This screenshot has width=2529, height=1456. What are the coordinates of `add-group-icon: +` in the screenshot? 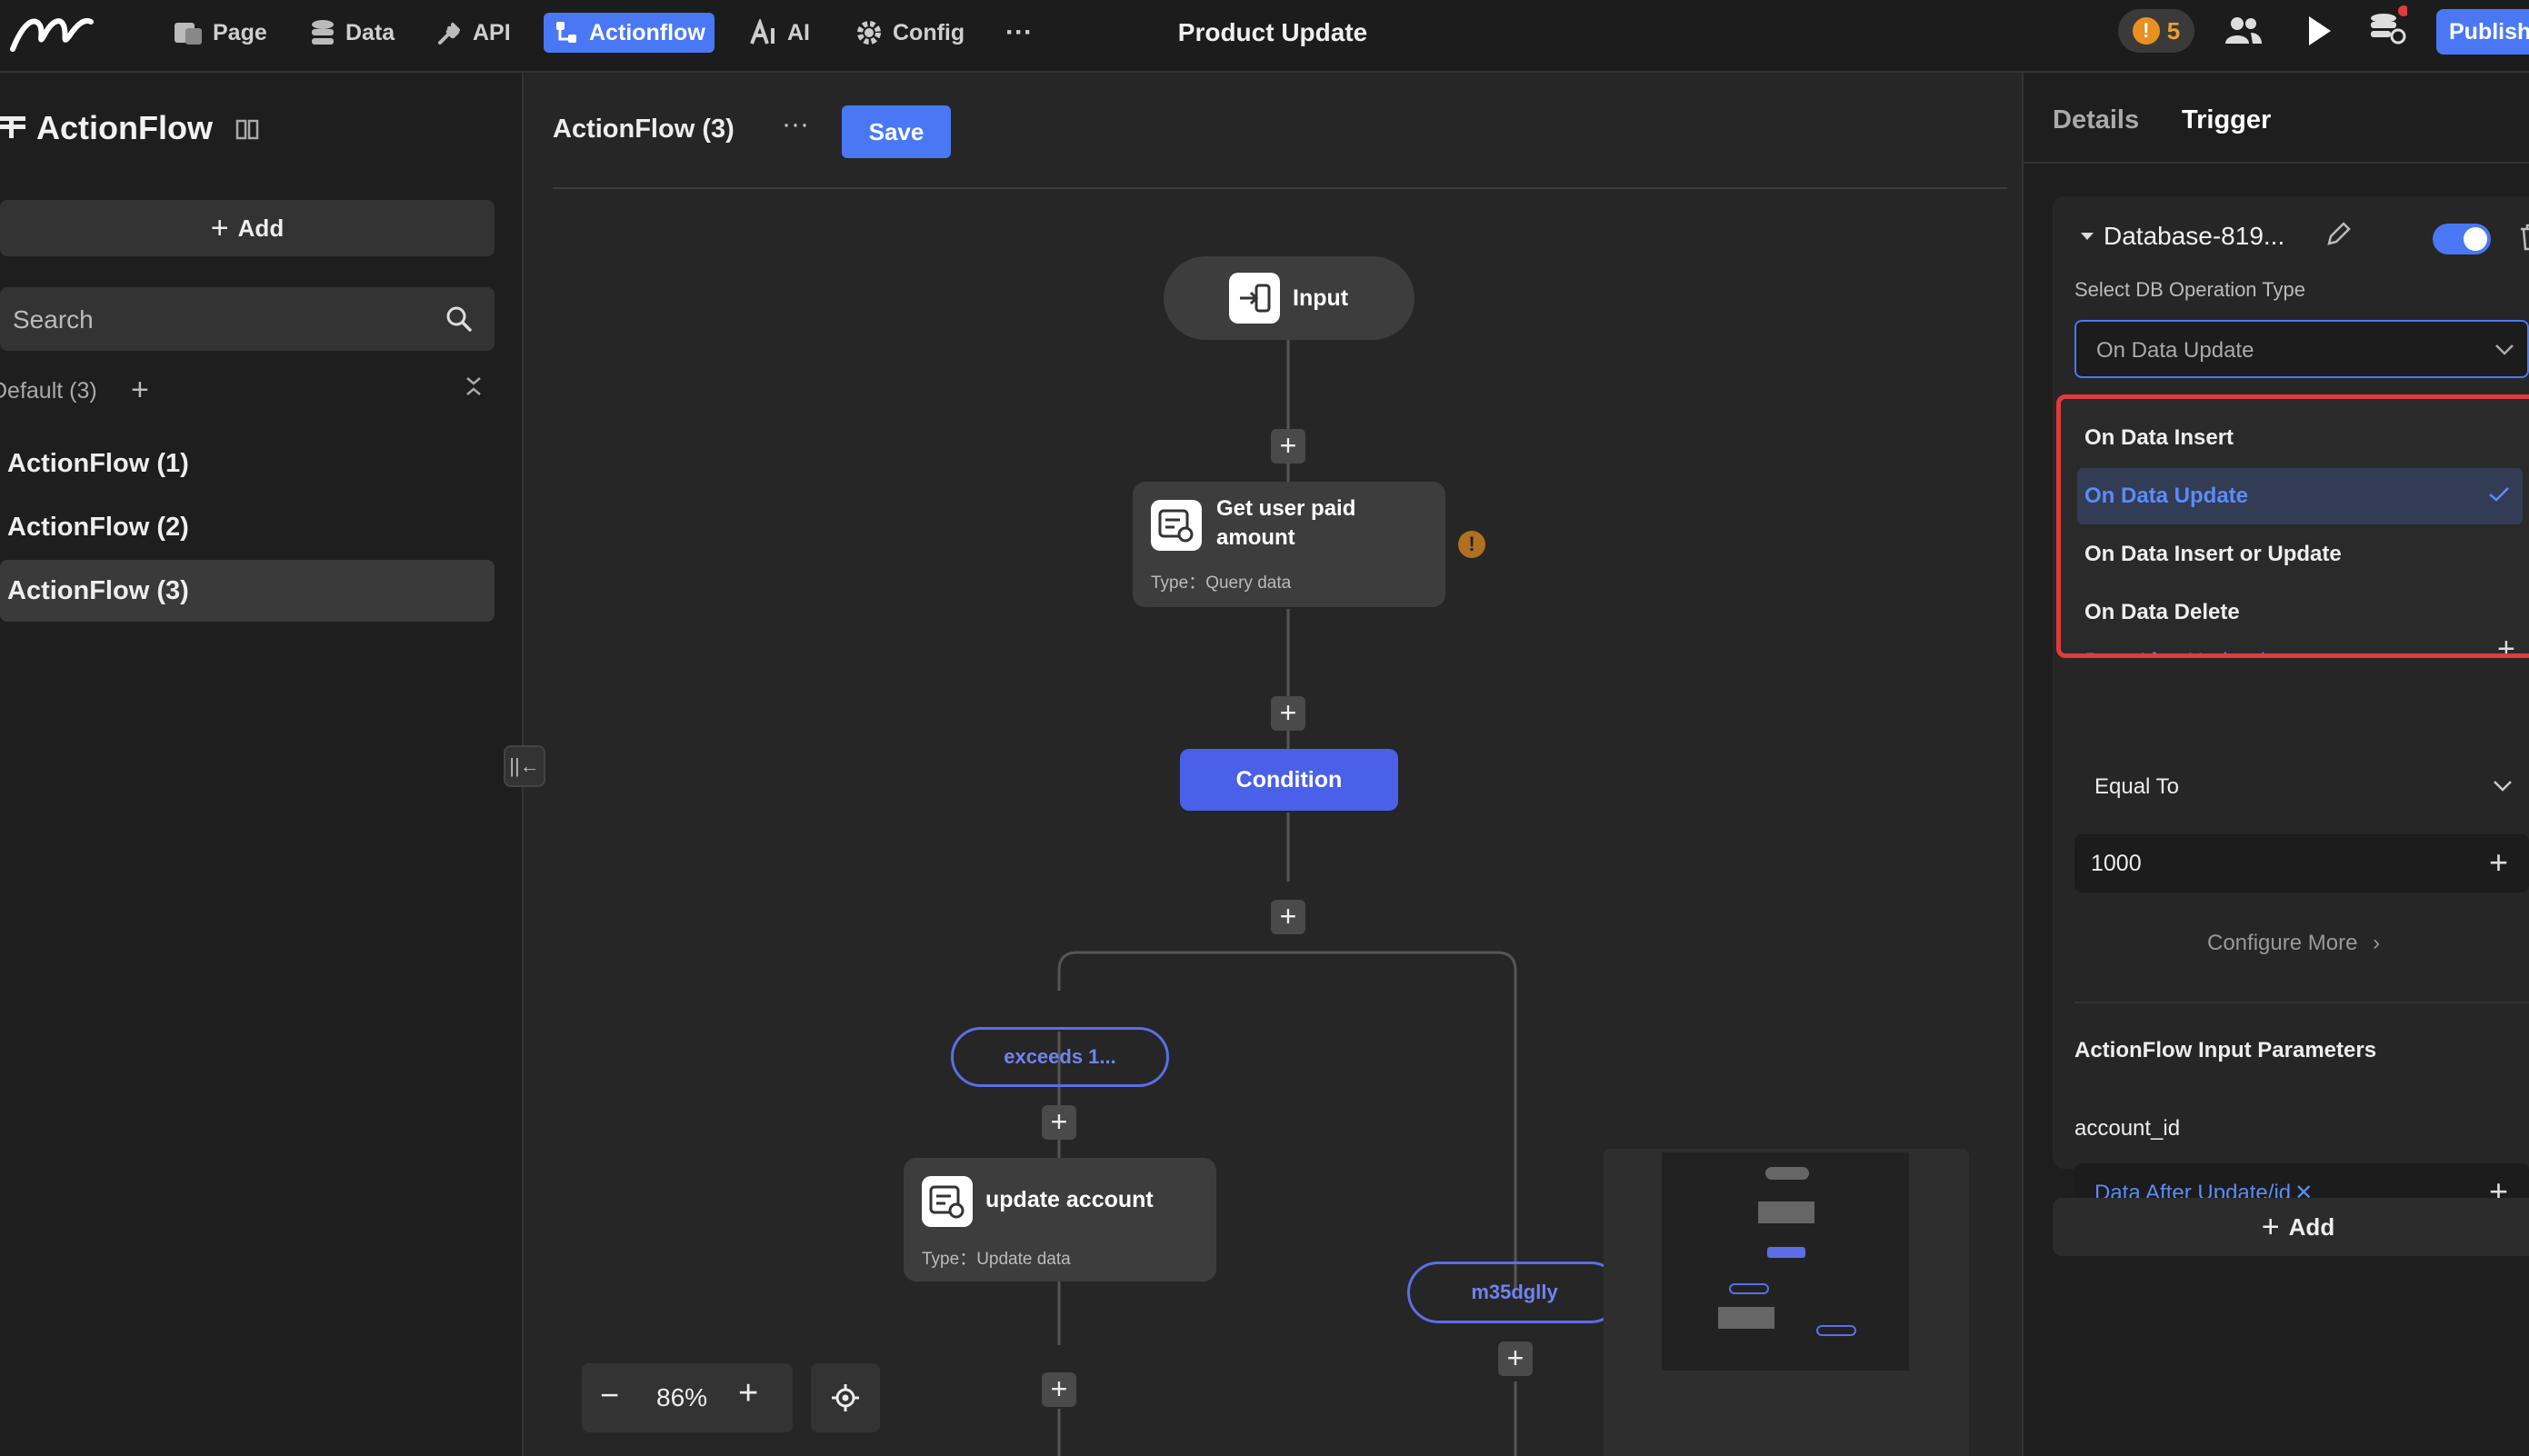 It's located at (140, 391).